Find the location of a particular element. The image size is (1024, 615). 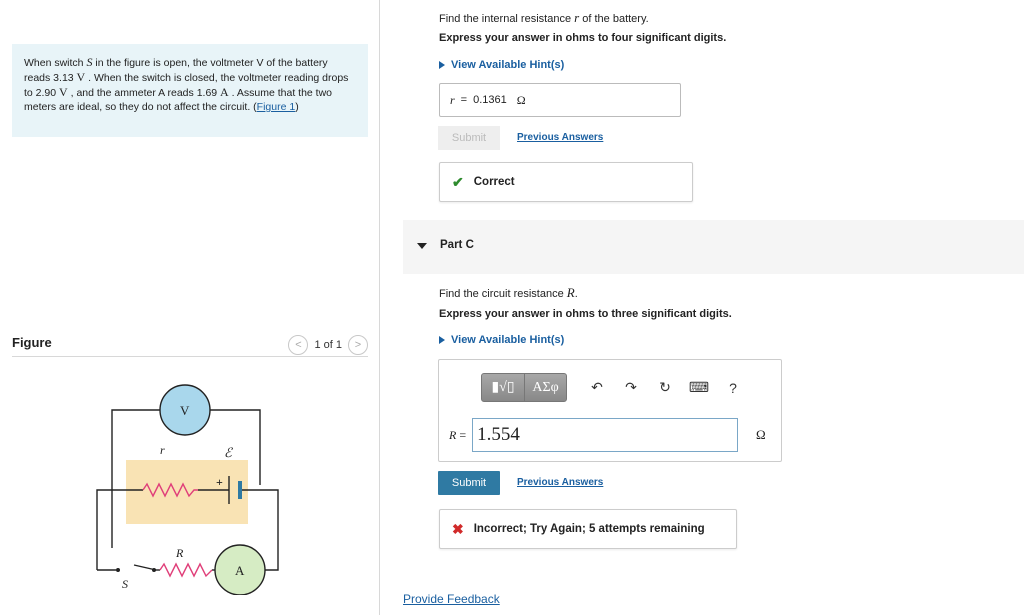

partB-answer-unit: Ω is located at coordinates (521, 99).